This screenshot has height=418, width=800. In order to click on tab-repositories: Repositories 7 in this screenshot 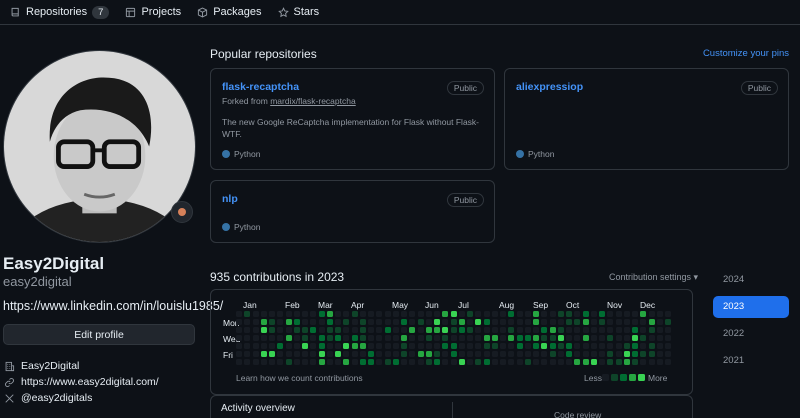, I will do `click(60, 12)`.